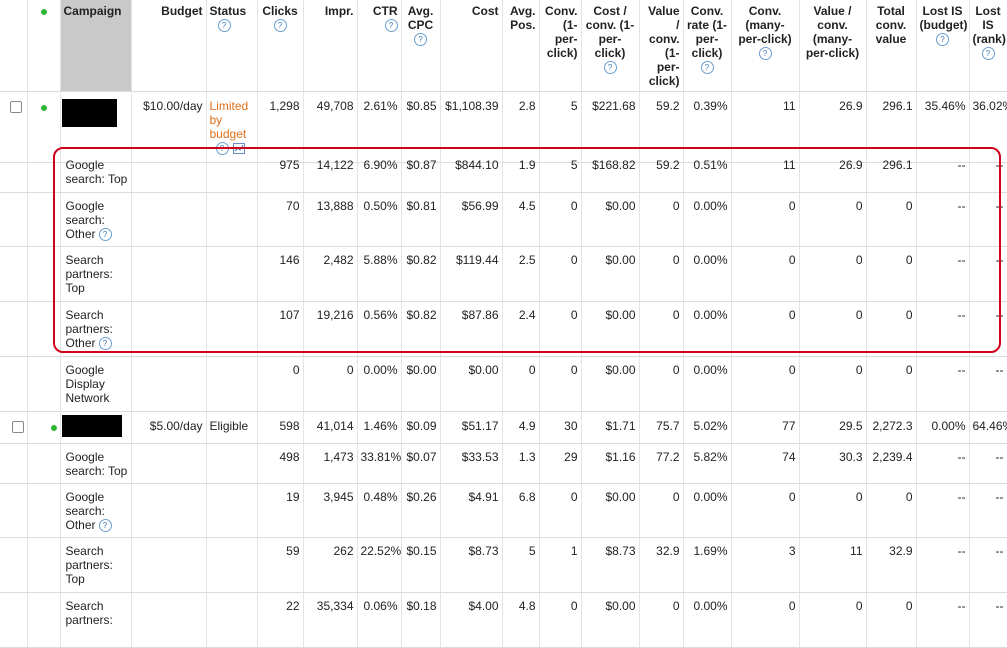  Describe the element at coordinates (379, 46) in the screenshot. I see `header-ctr: CTR?` at that location.